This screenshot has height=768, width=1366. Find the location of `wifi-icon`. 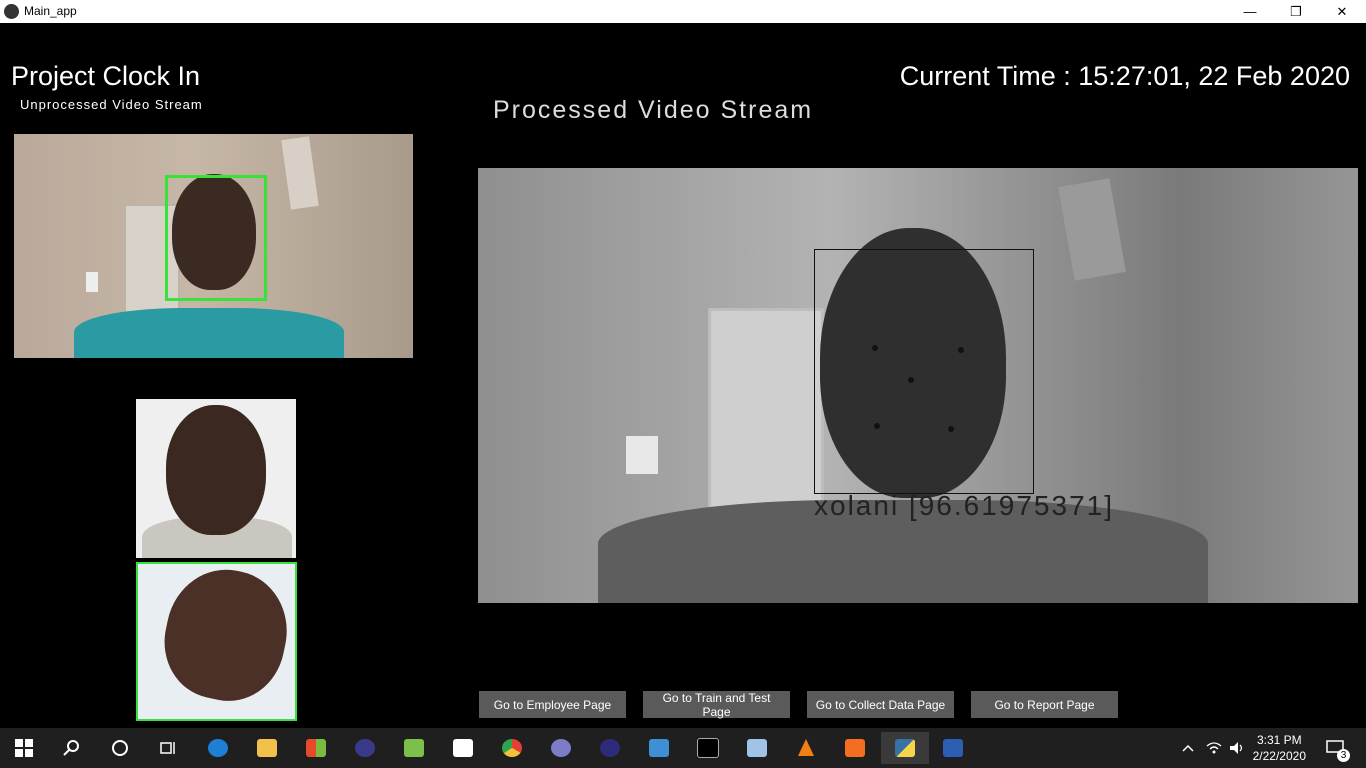

wifi-icon is located at coordinates (1214, 748).